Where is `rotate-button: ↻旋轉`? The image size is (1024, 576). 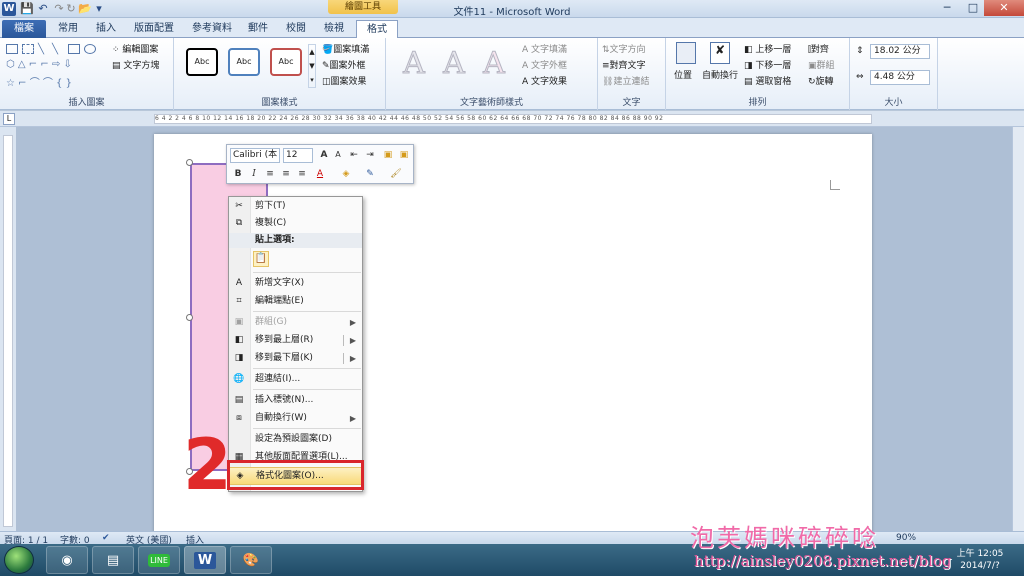 rotate-button: ↻旋轉 is located at coordinates (821, 80).